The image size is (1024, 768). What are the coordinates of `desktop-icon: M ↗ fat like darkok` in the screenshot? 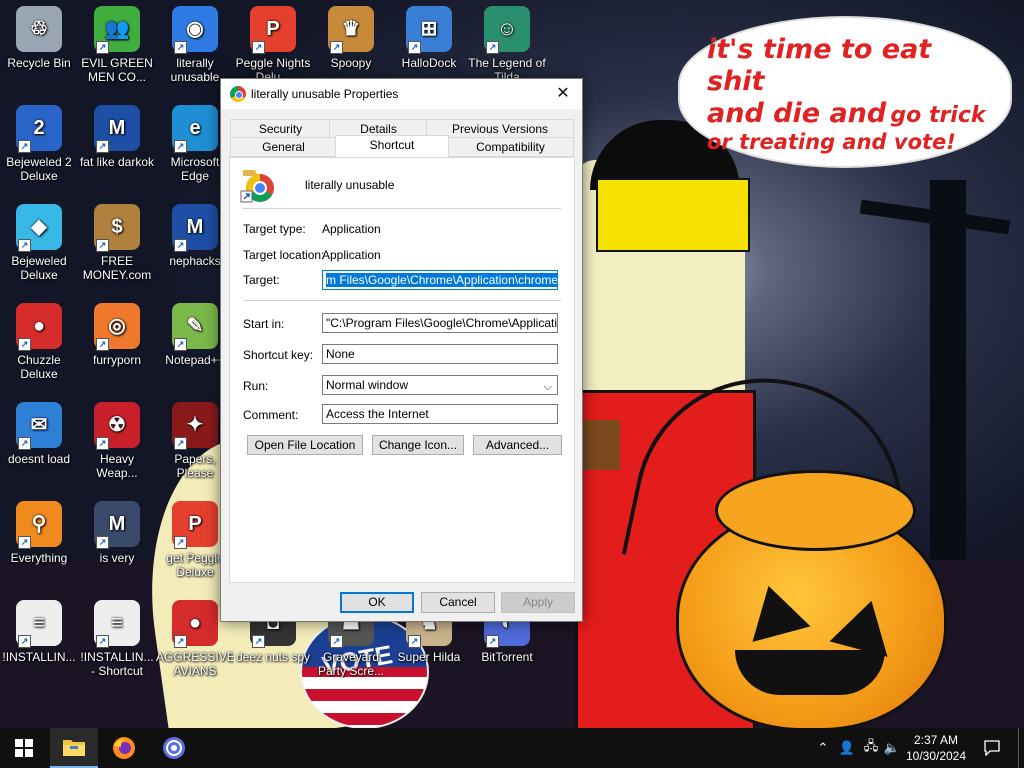 It's located at (117, 137).